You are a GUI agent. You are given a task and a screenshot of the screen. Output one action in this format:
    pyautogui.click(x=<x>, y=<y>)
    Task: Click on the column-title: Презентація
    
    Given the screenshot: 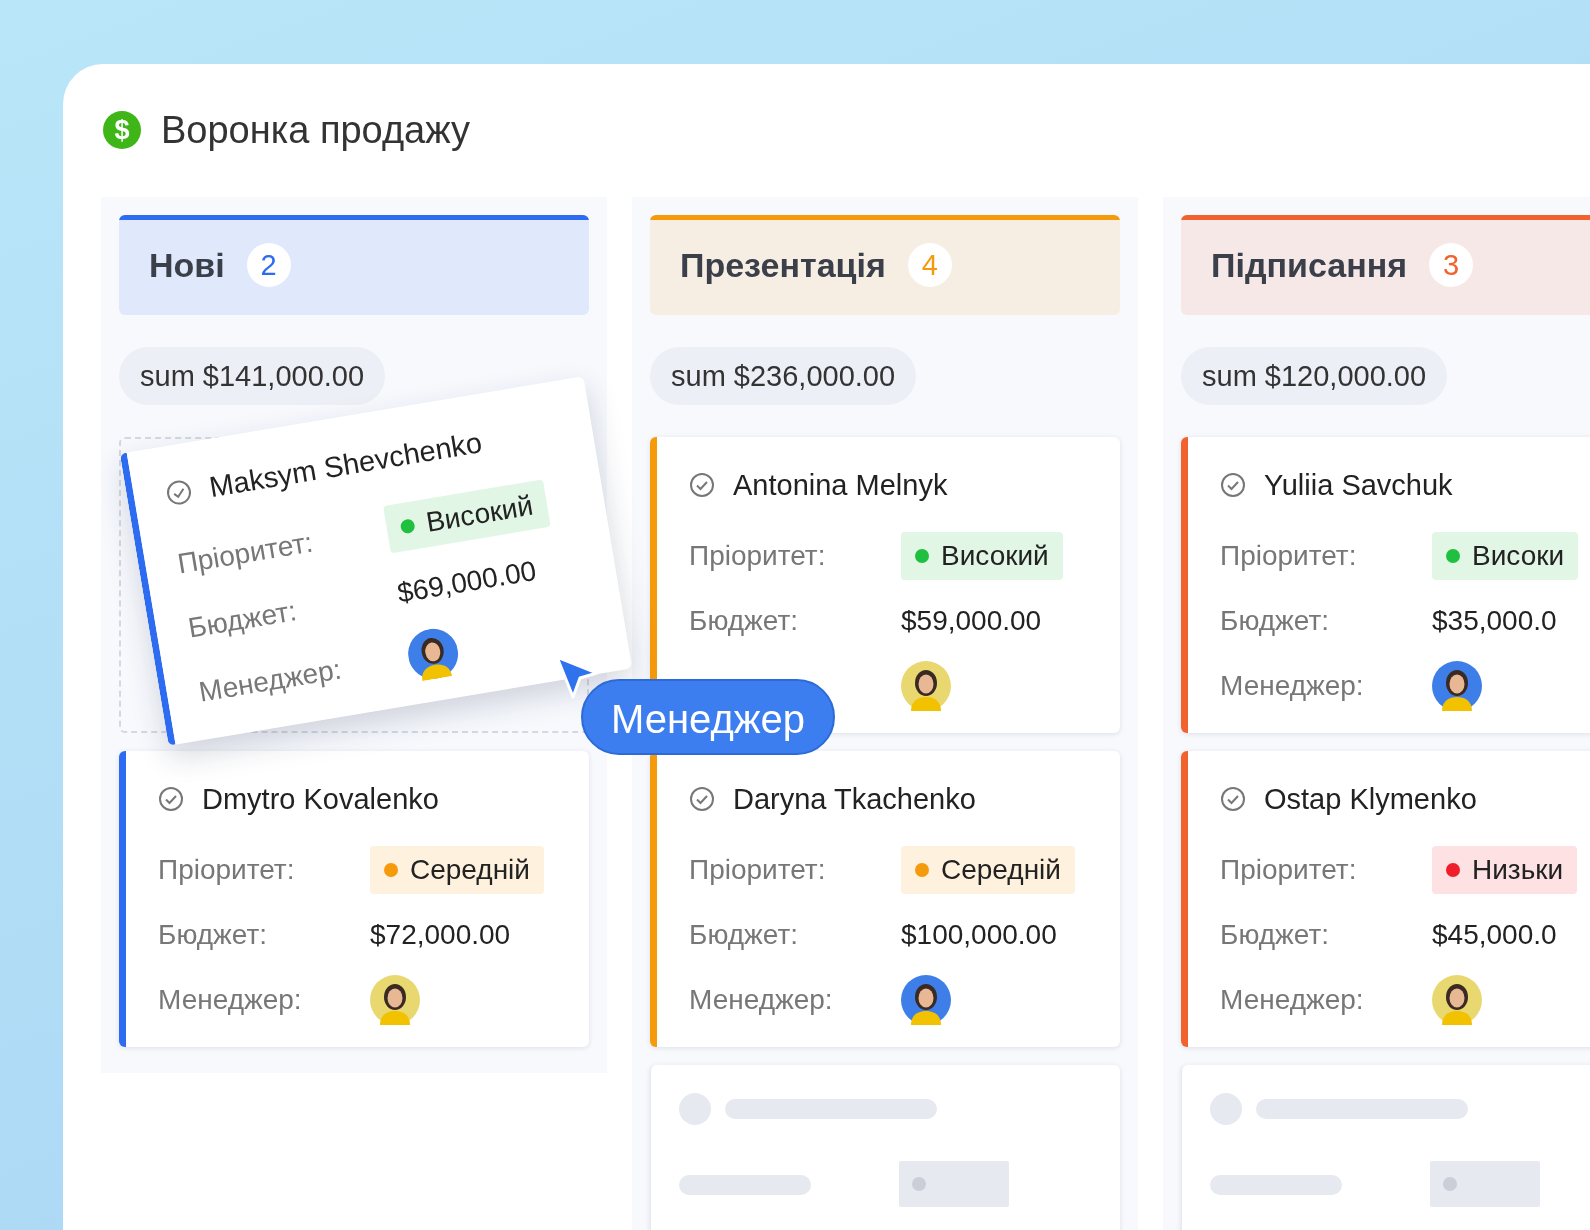 What is the action you would take?
    pyautogui.click(x=783, y=265)
    